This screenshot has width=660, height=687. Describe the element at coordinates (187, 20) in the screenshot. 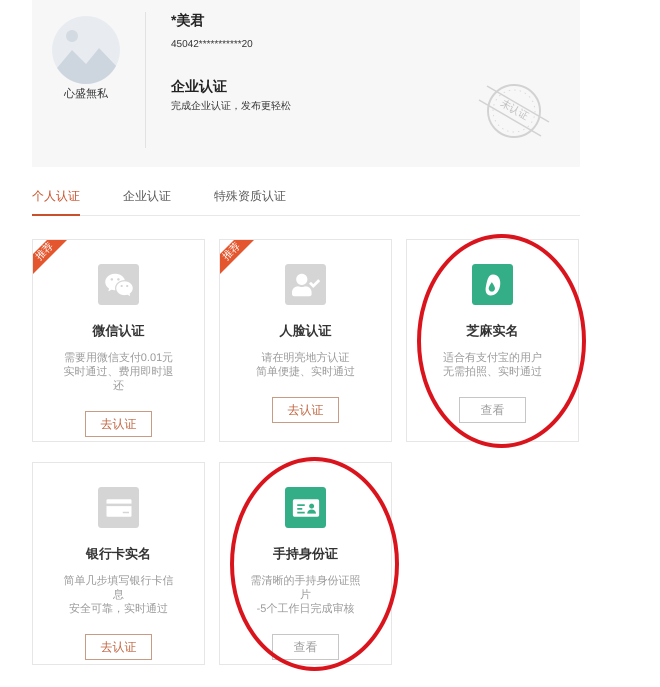

I see `user-name: *美君` at that location.